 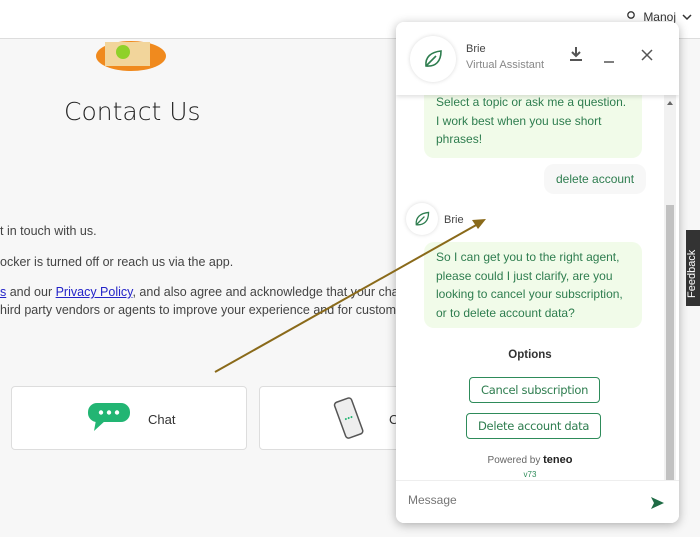 What do you see at coordinates (505, 65) in the screenshot?
I see `bot-subtitle: Virtual Assistant` at bounding box center [505, 65].